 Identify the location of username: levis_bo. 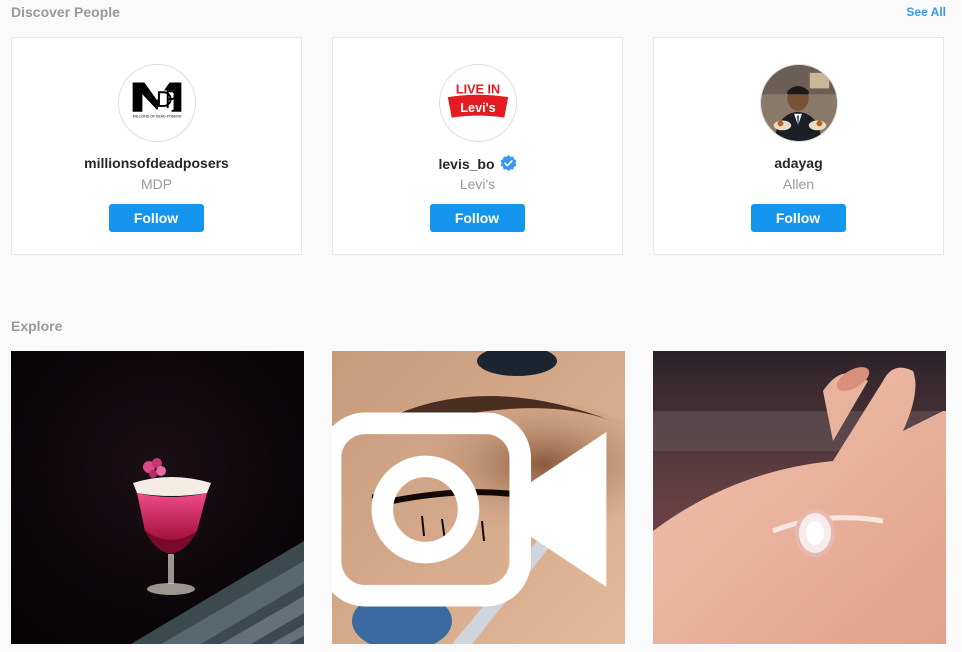
(477, 163).